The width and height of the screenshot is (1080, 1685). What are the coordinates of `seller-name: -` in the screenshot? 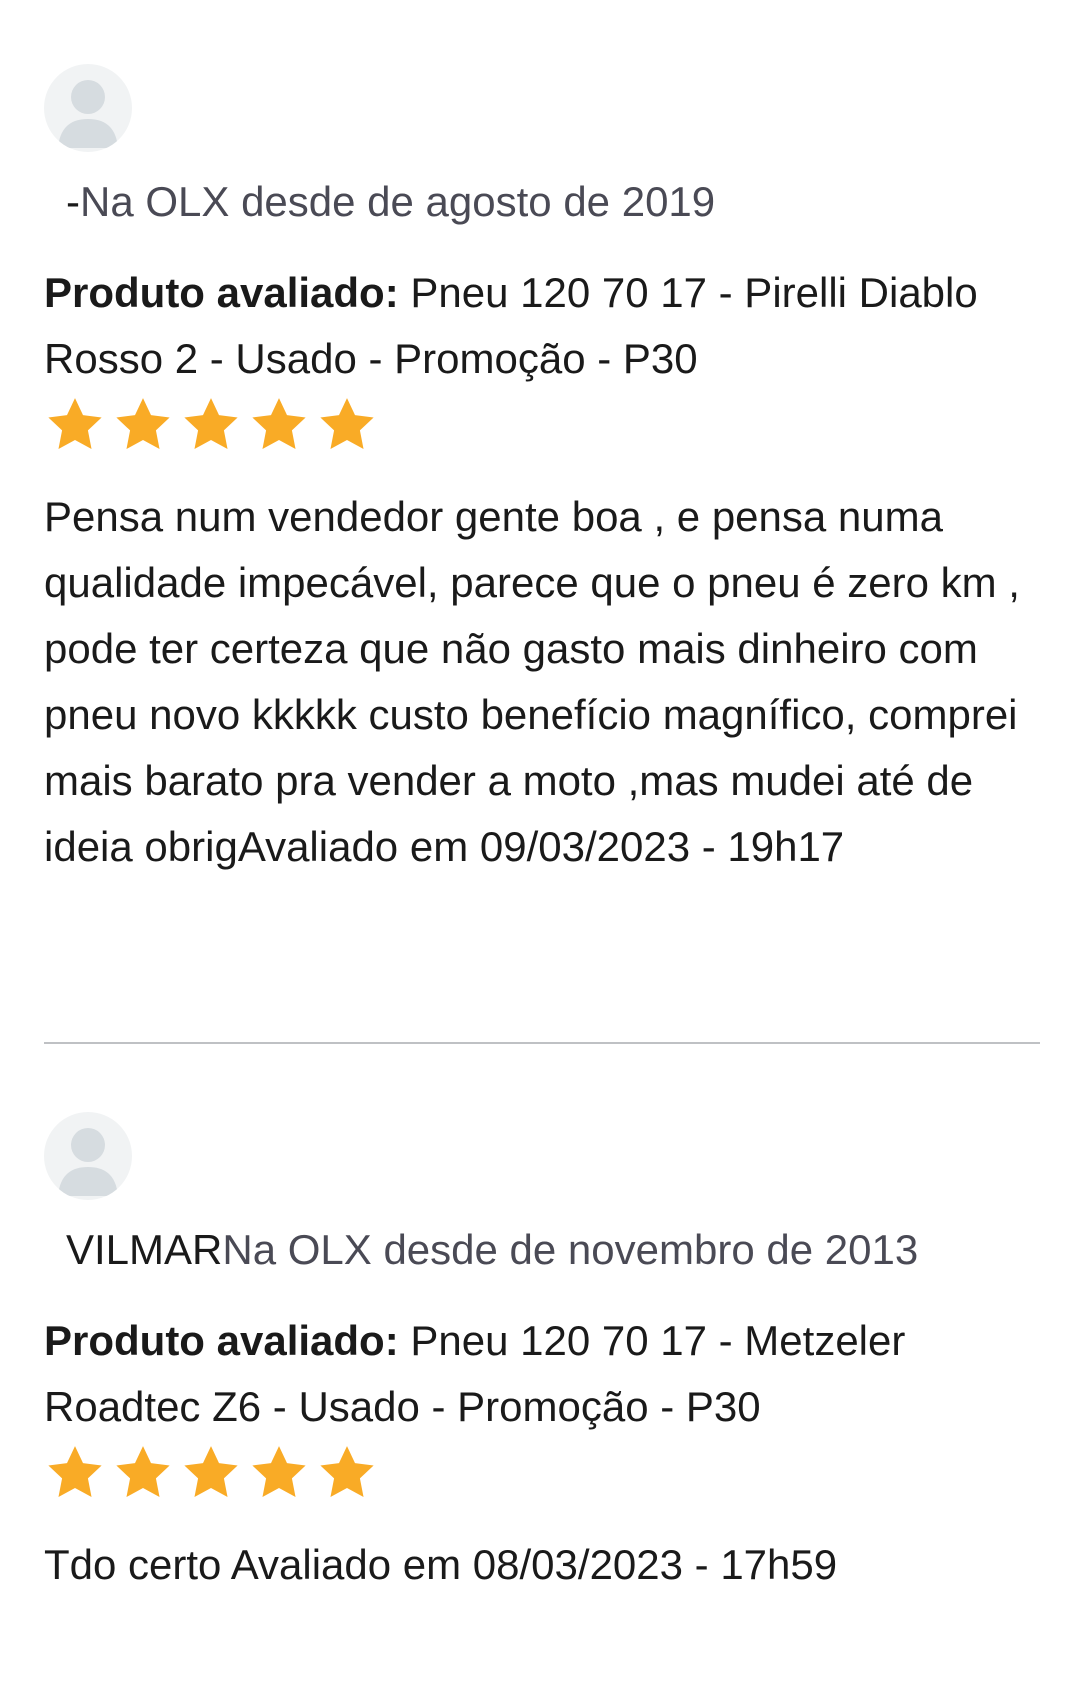 It's located at (73, 201).